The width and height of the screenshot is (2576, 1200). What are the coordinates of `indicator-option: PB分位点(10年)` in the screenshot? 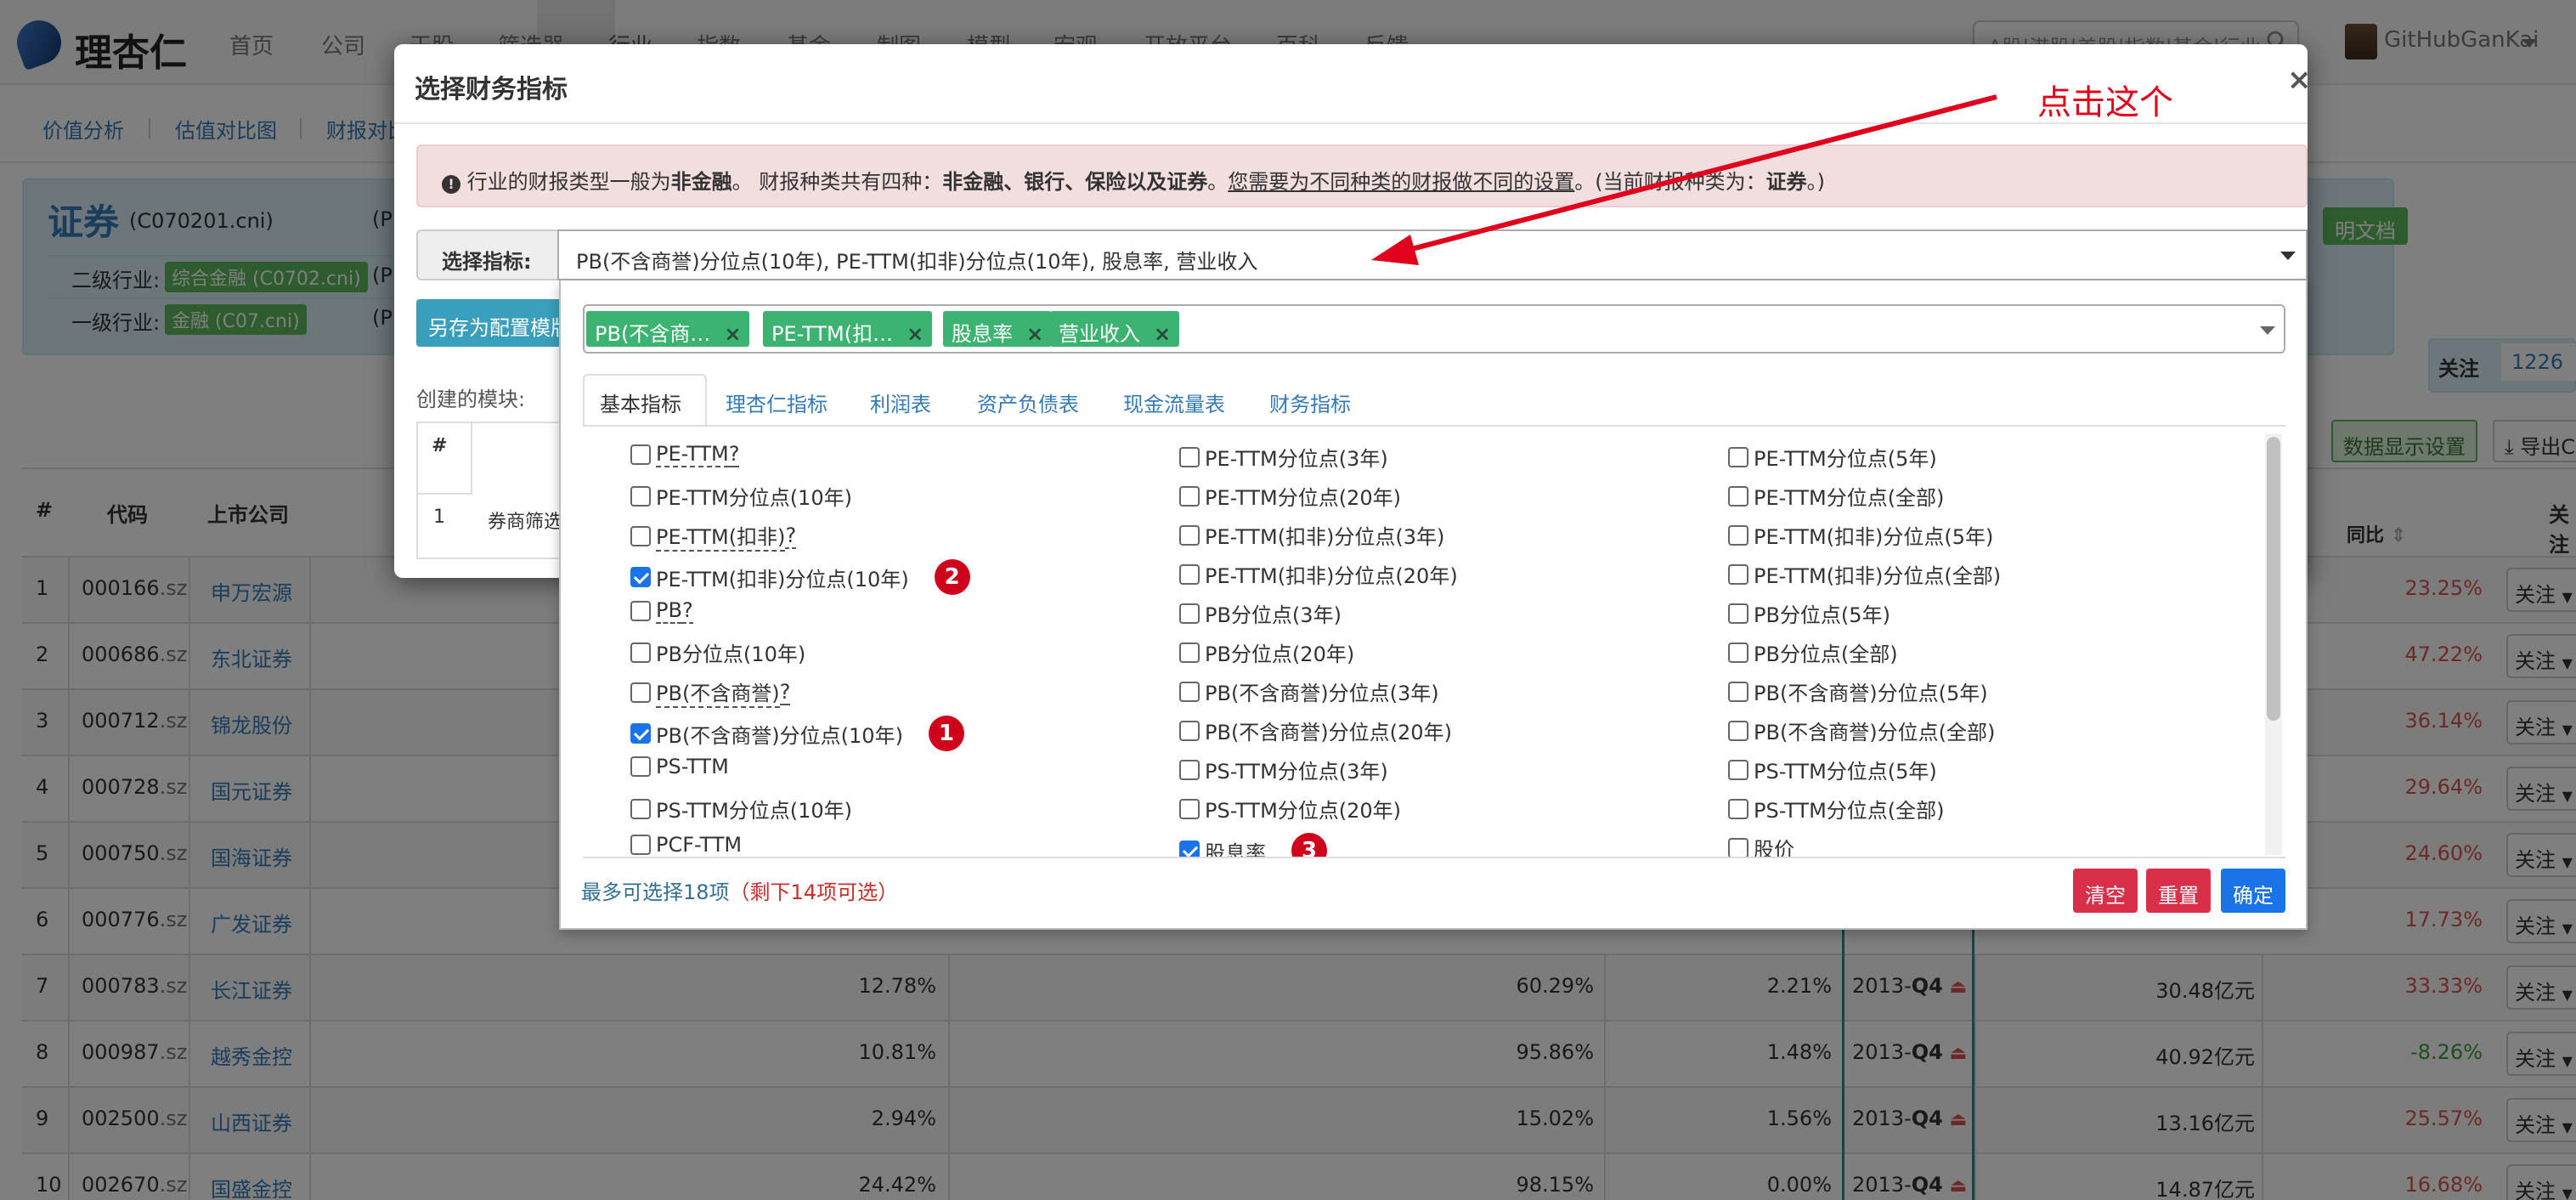 It's located at (717, 652).